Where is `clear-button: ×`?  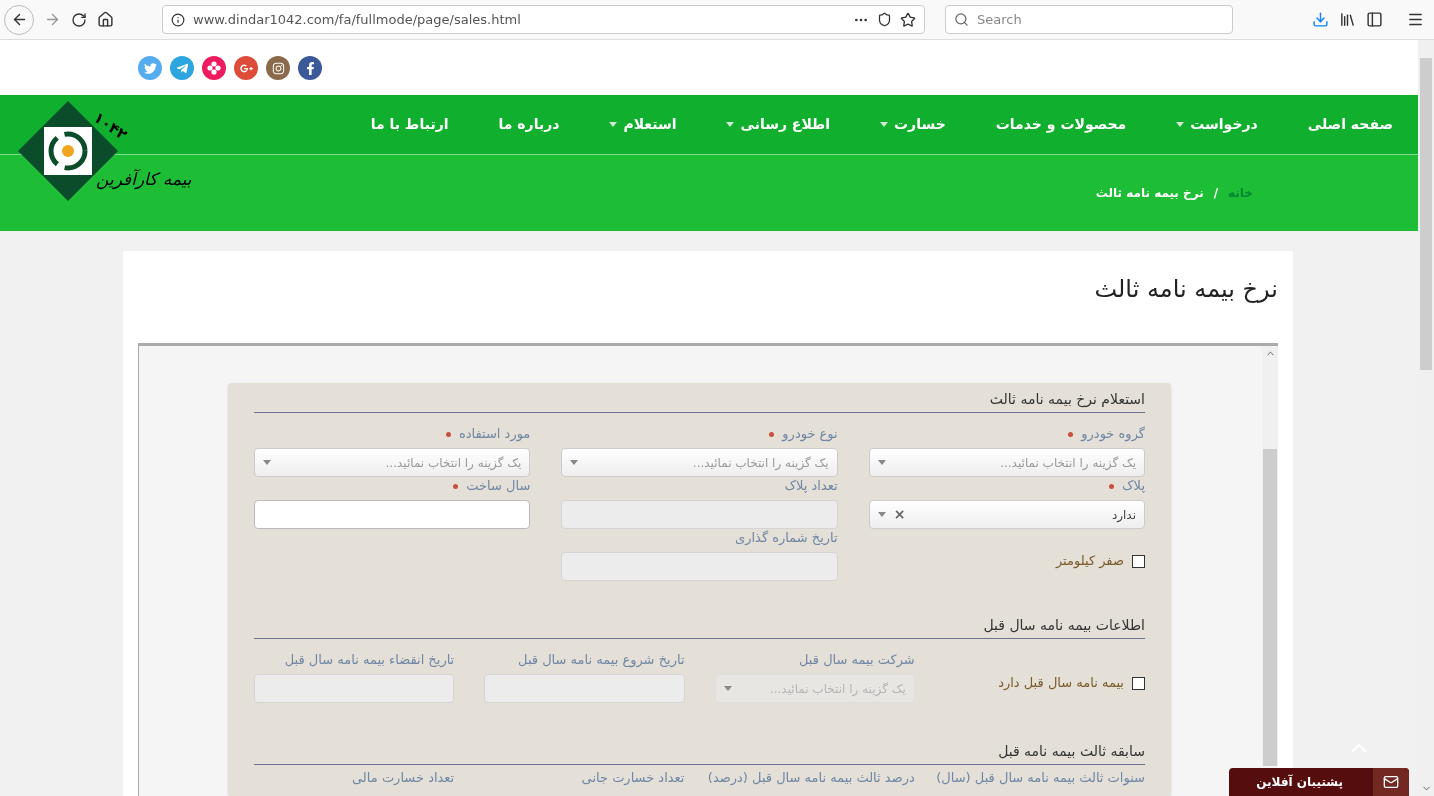
clear-button: × is located at coordinates (899, 514).